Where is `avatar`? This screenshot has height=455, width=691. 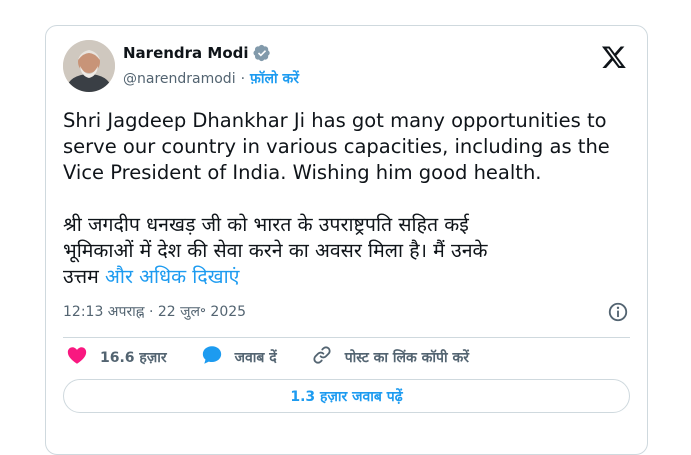
avatar is located at coordinates (89, 66).